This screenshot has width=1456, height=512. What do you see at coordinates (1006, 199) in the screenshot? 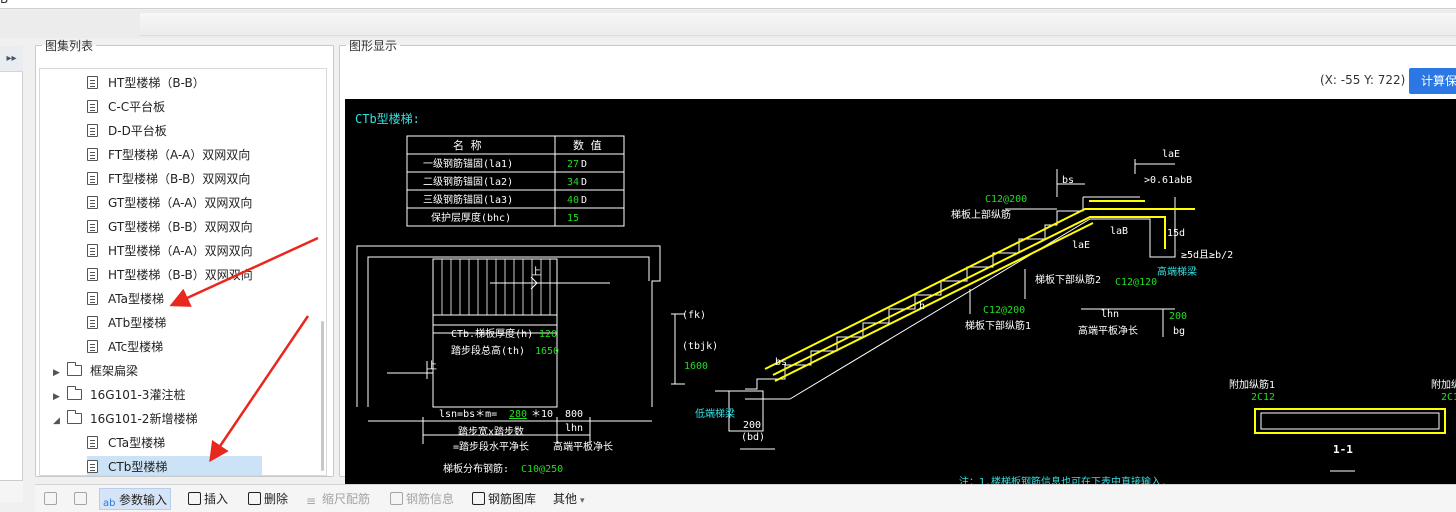
I see `section-top-rebar-spec: C12@200` at bounding box center [1006, 199].